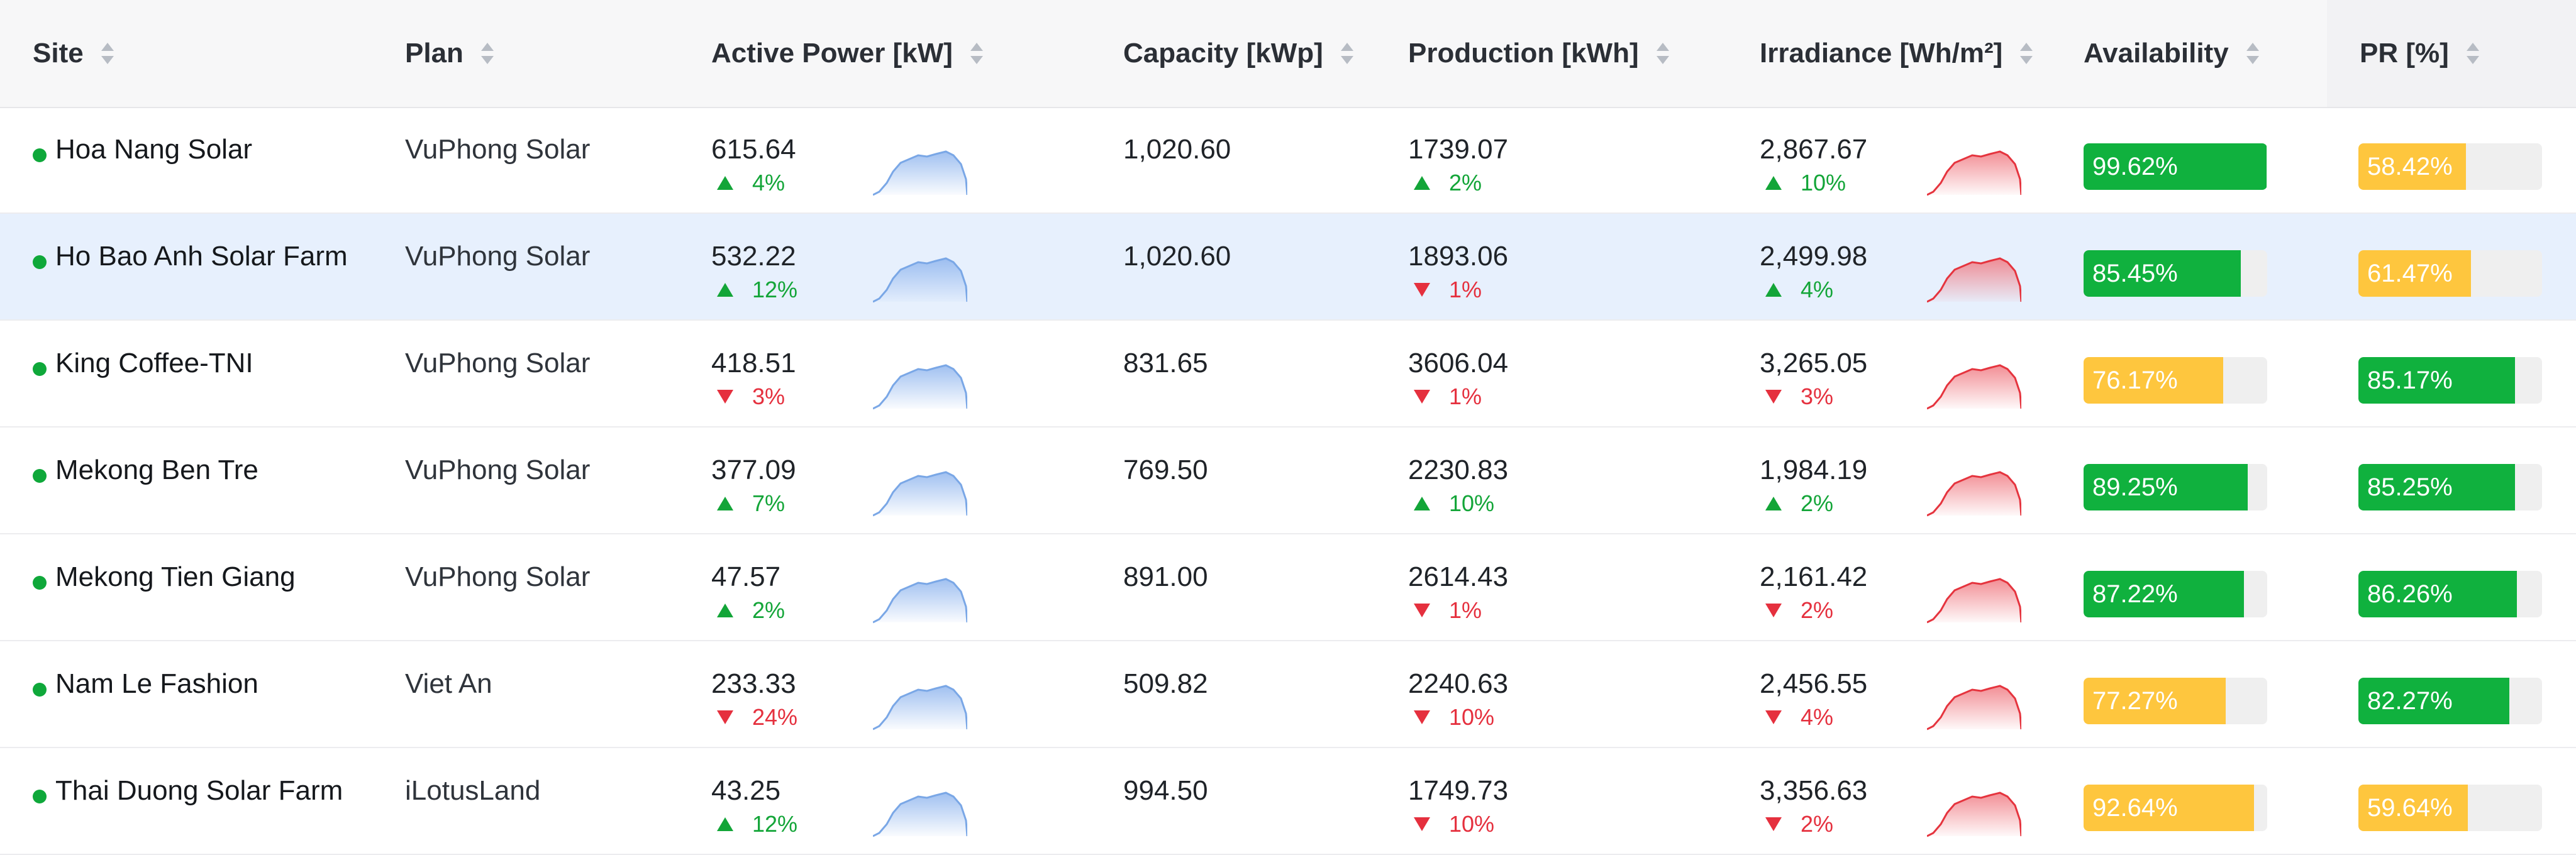 This screenshot has width=2576, height=855. I want to click on availability-bar: 77.27%, so click(2175, 701).